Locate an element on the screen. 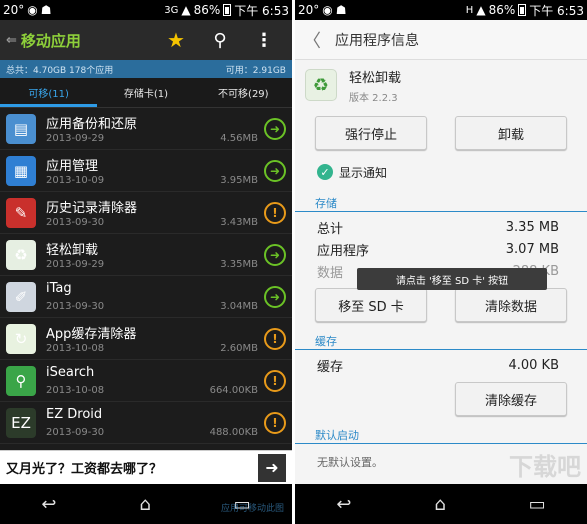  app-manager-icon: ▦ is located at coordinates (21, 170).